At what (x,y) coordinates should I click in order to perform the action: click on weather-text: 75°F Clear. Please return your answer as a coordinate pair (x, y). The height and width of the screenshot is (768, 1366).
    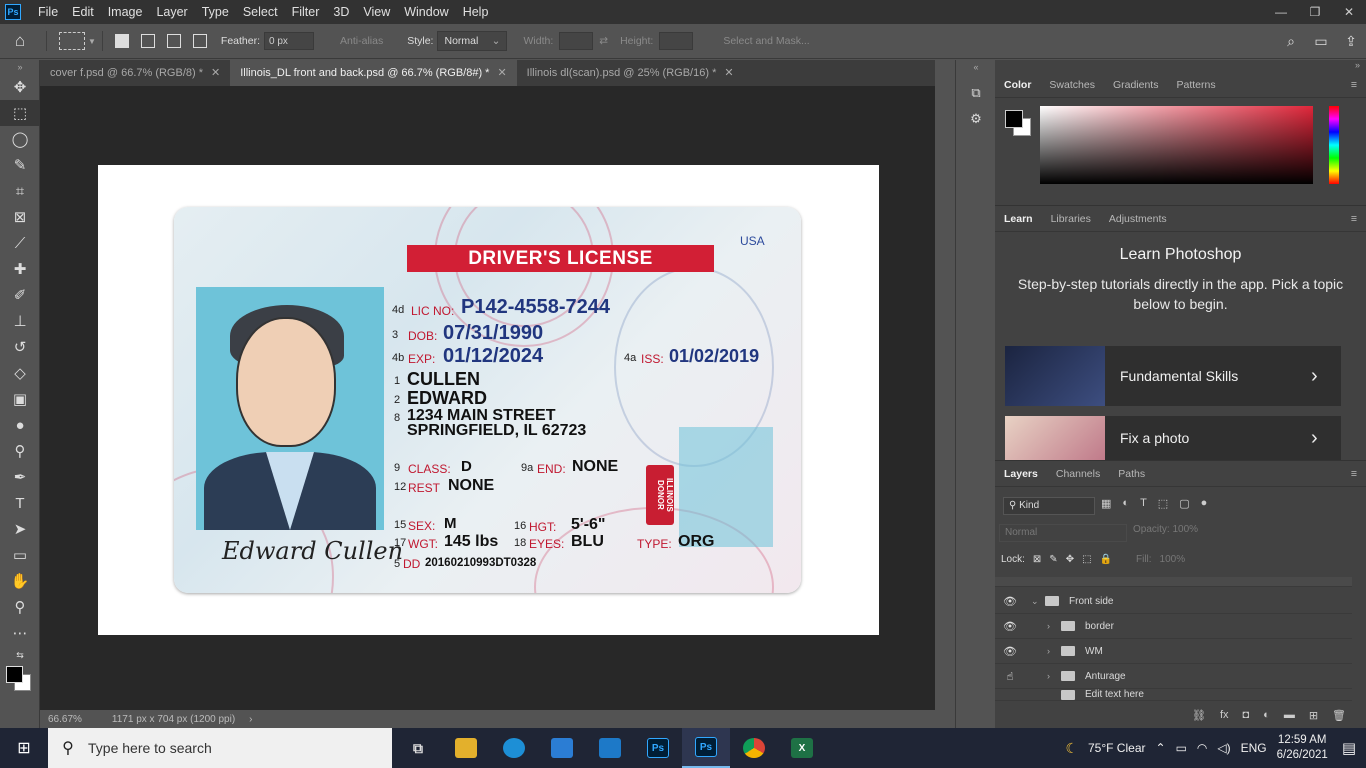
    Looking at the image, I should click on (1117, 748).